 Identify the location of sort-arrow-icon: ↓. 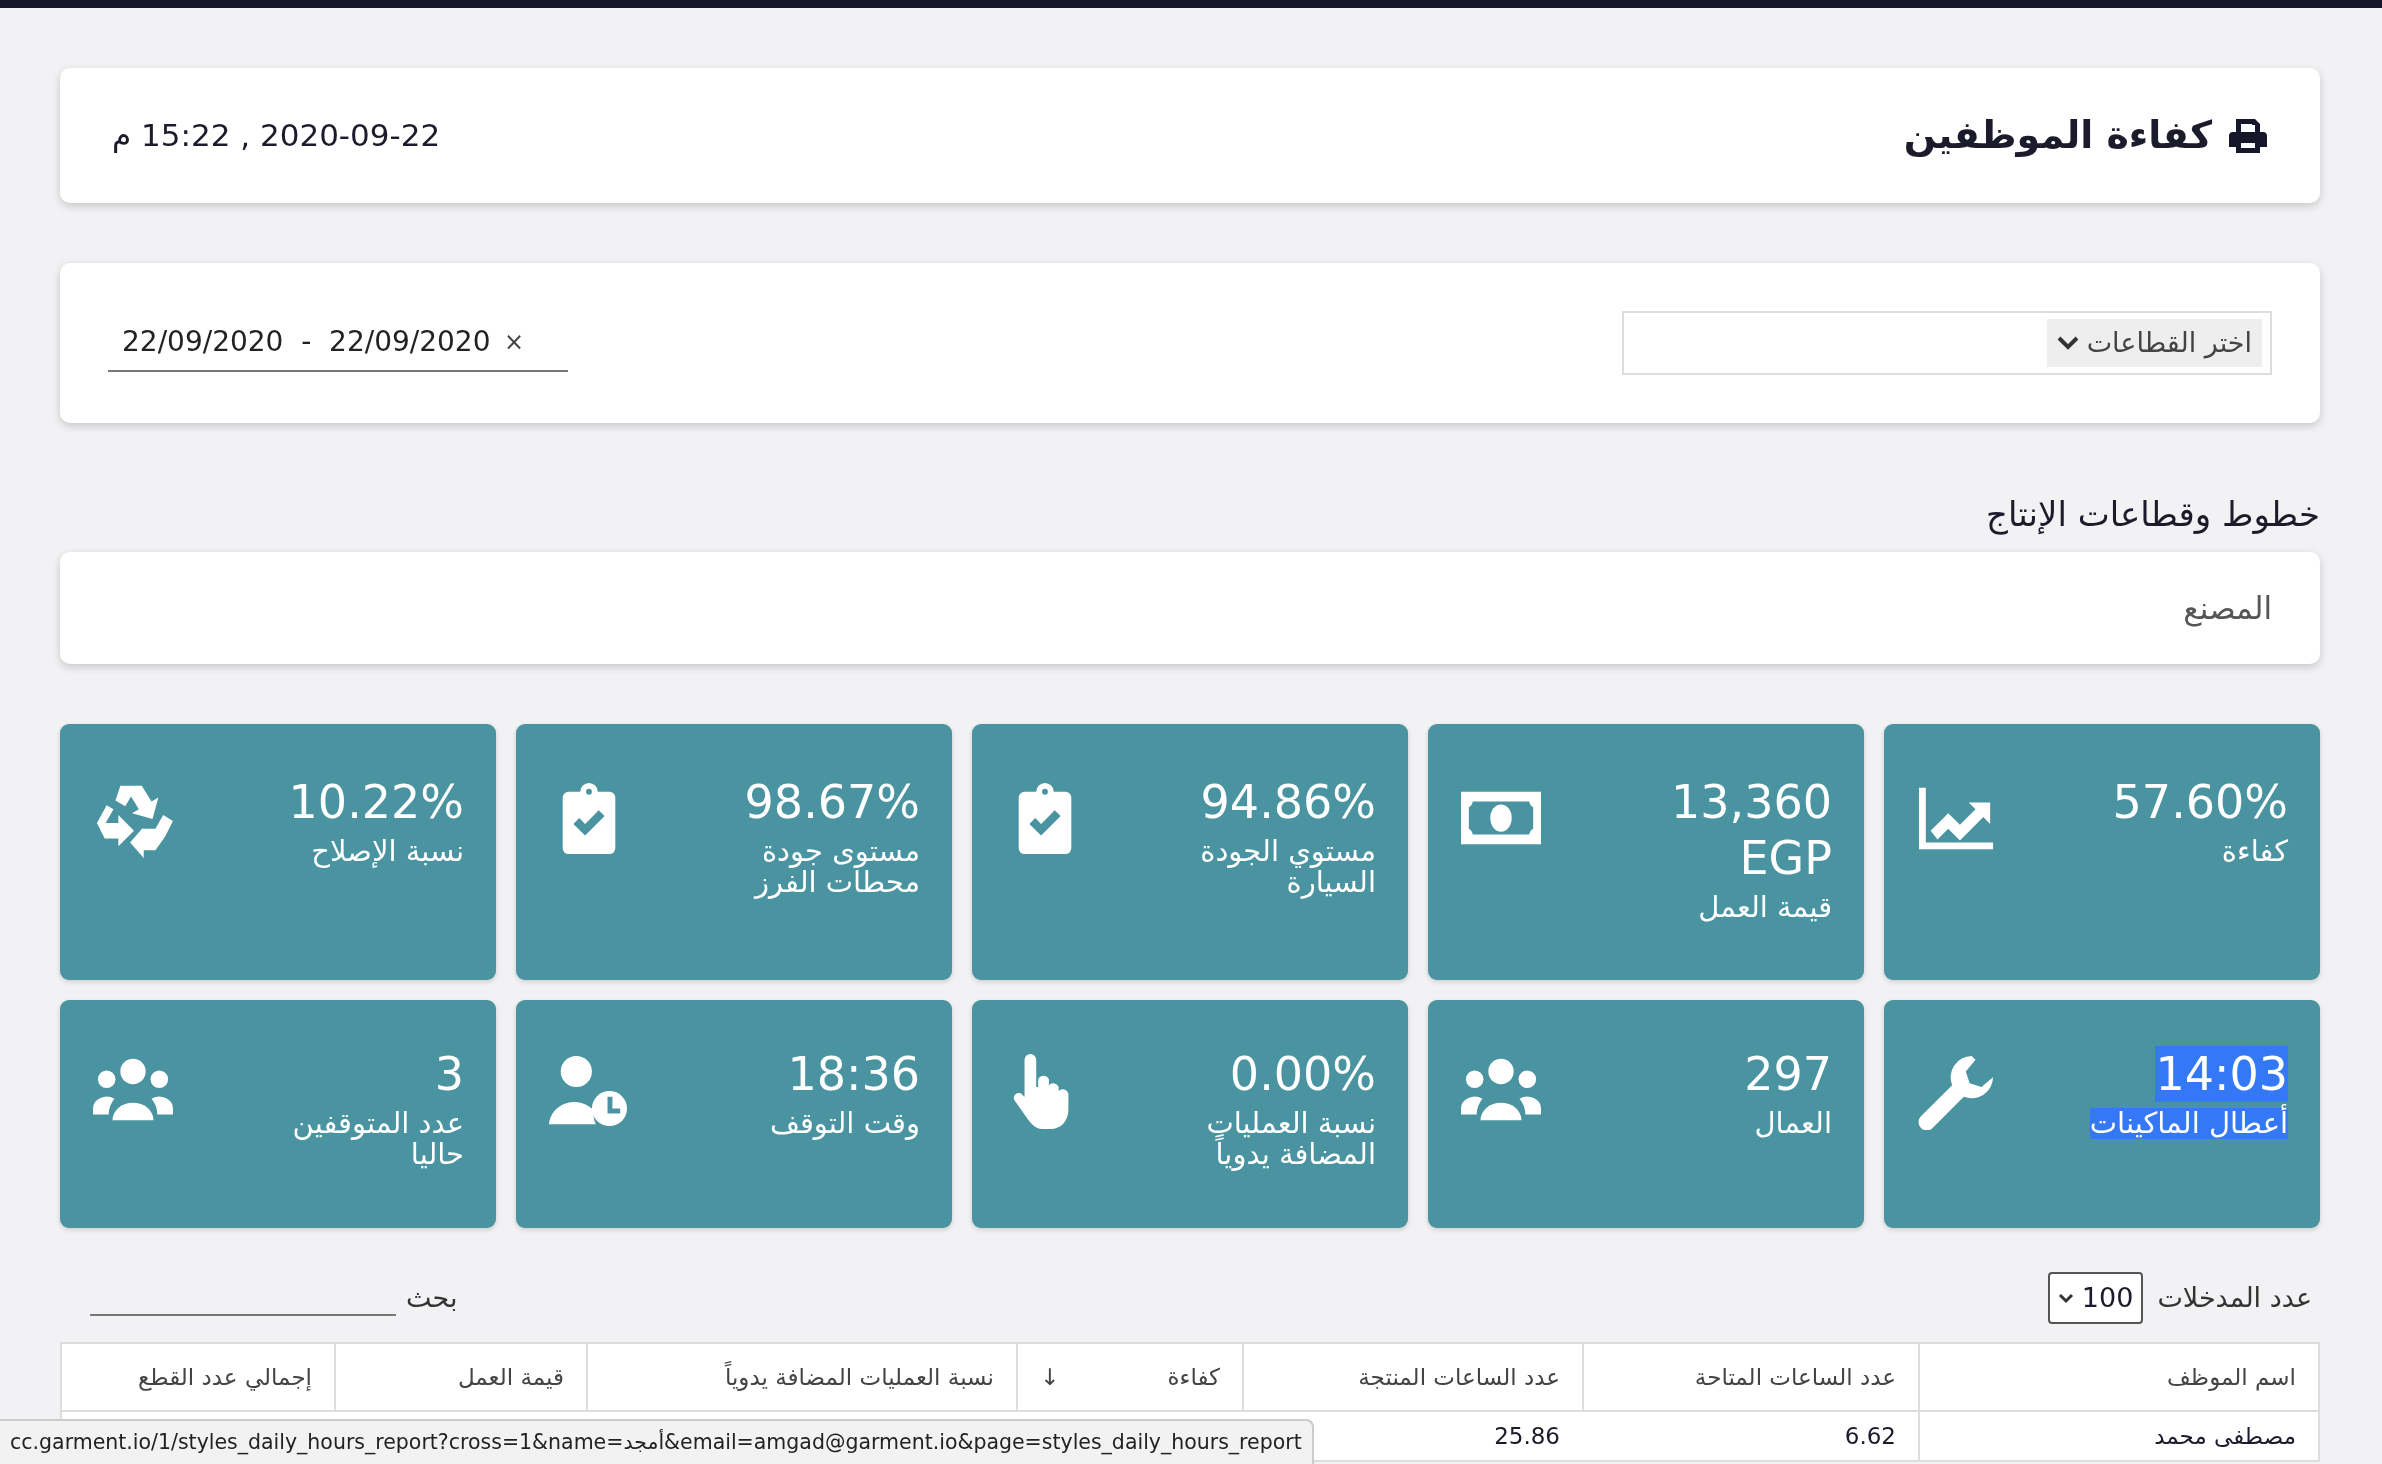
(1050, 1377).